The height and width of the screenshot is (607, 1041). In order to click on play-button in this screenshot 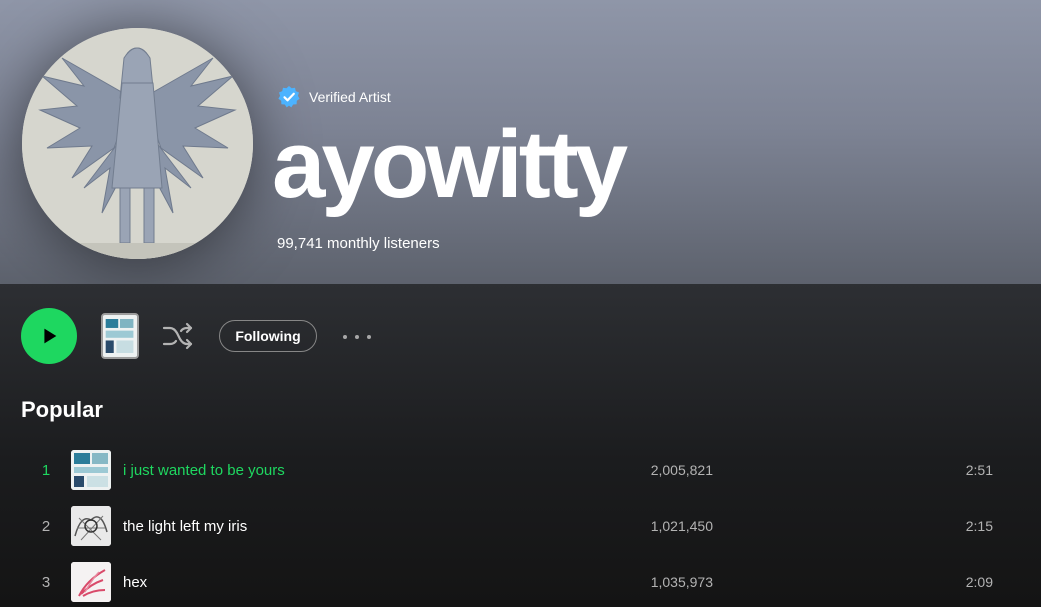, I will do `click(49, 336)`.